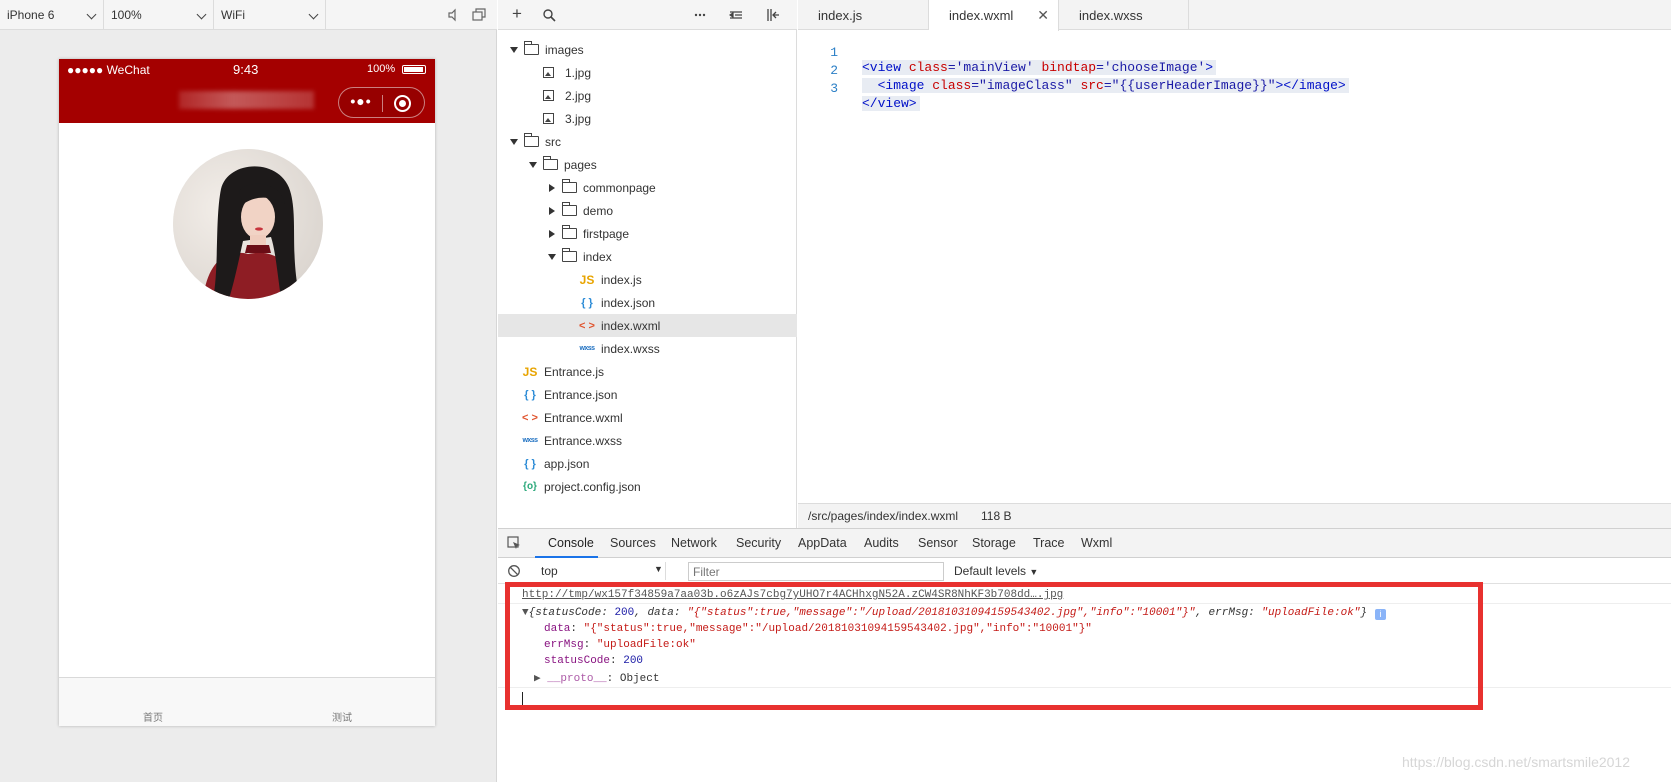 The width and height of the screenshot is (1671, 782). What do you see at coordinates (342, 716) in the screenshot?
I see `tab-test: 测试` at bounding box center [342, 716].